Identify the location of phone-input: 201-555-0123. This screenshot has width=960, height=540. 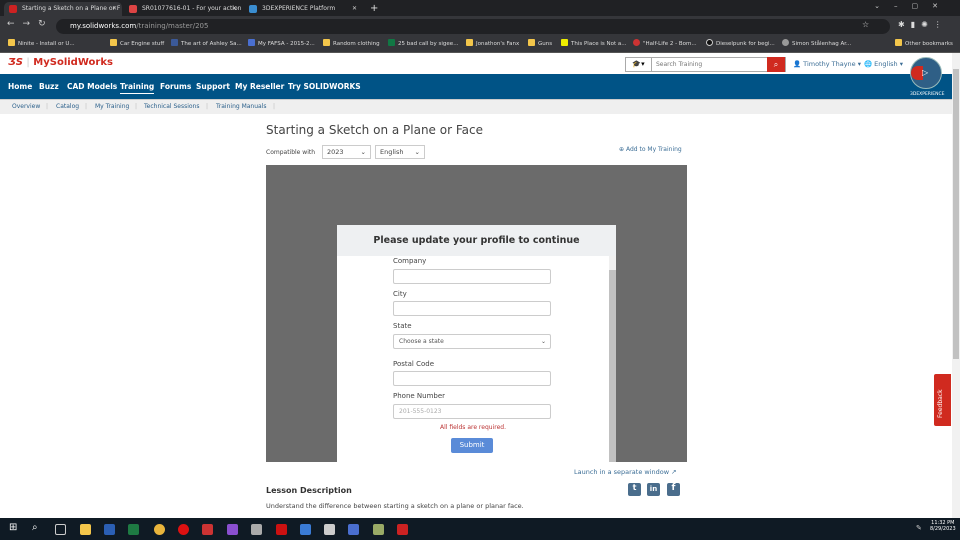
(472, 411).